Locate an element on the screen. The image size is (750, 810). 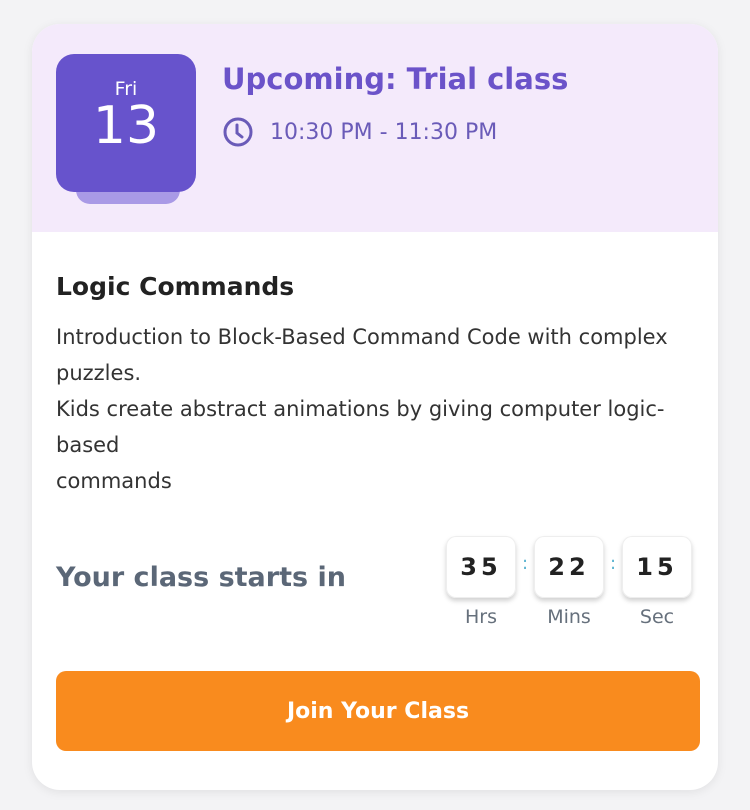
class-time: 10:30 PM - 11:30 PM is located at coordinates (359, 132).